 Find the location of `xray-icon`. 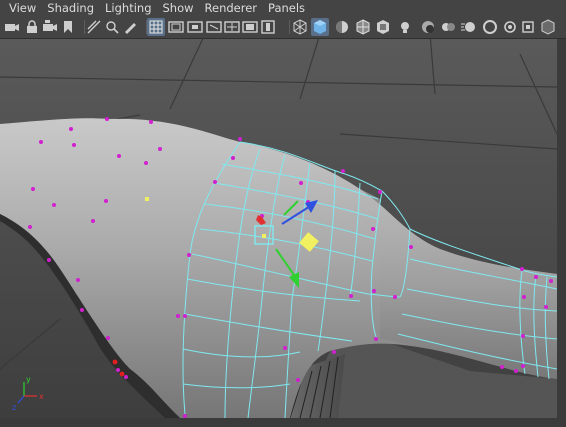

xray-icon is located at coordinates (548, 27).